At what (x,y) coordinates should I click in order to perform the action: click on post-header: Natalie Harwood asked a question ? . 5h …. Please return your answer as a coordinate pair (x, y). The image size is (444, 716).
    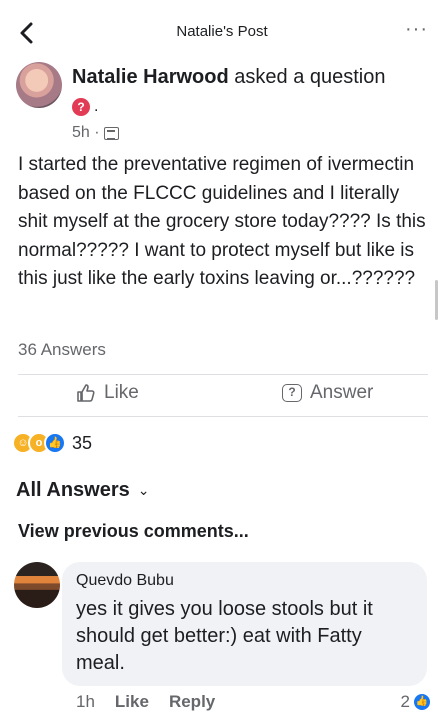
    Looking at the image, I should click on (226, 102).